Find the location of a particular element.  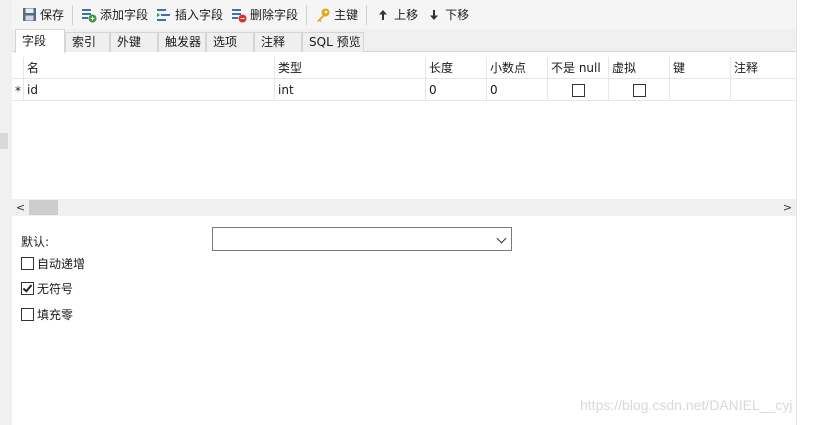

virtual-checkbox is located at coordinates (639, 90).